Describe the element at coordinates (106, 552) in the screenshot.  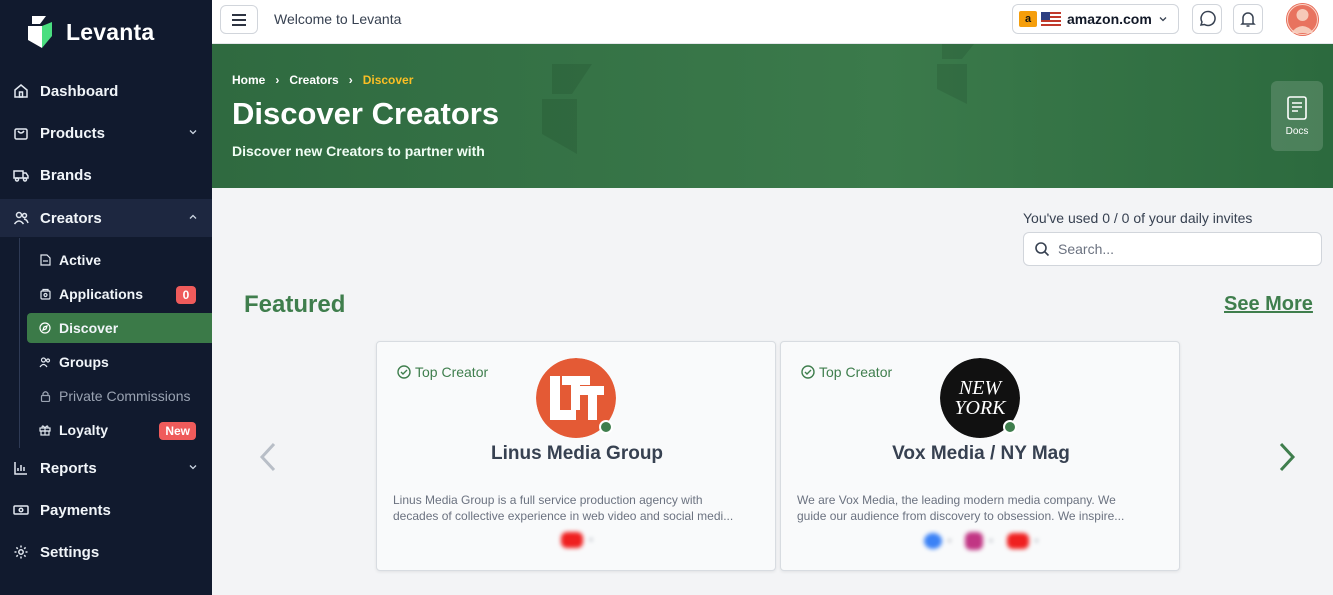
I see `sidebar-item-settings: Settings` at that location.